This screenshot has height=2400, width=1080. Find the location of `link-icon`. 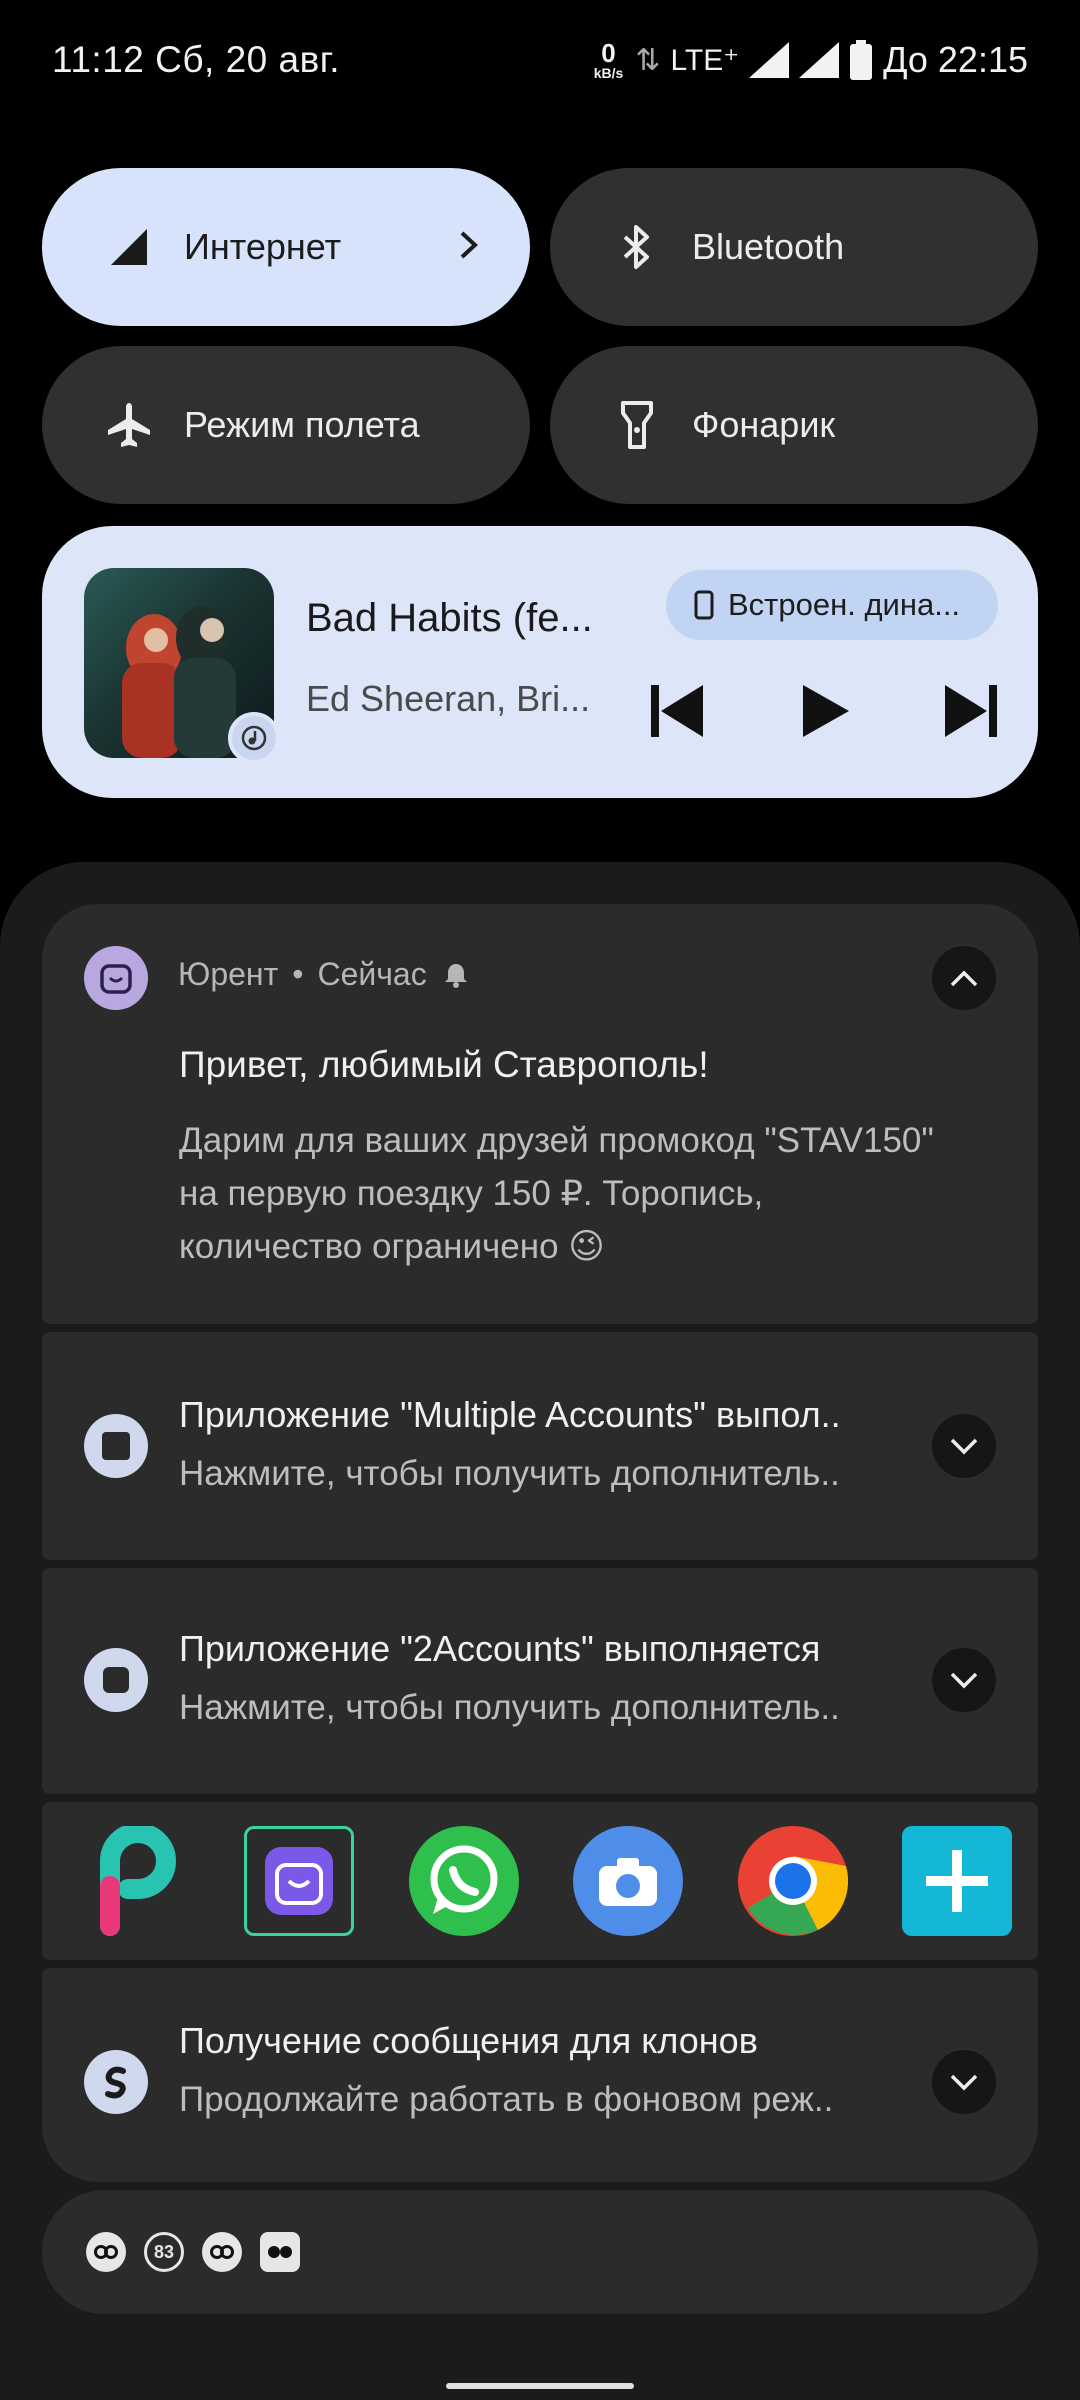

link-icon is located at coordinates (106, 2252).